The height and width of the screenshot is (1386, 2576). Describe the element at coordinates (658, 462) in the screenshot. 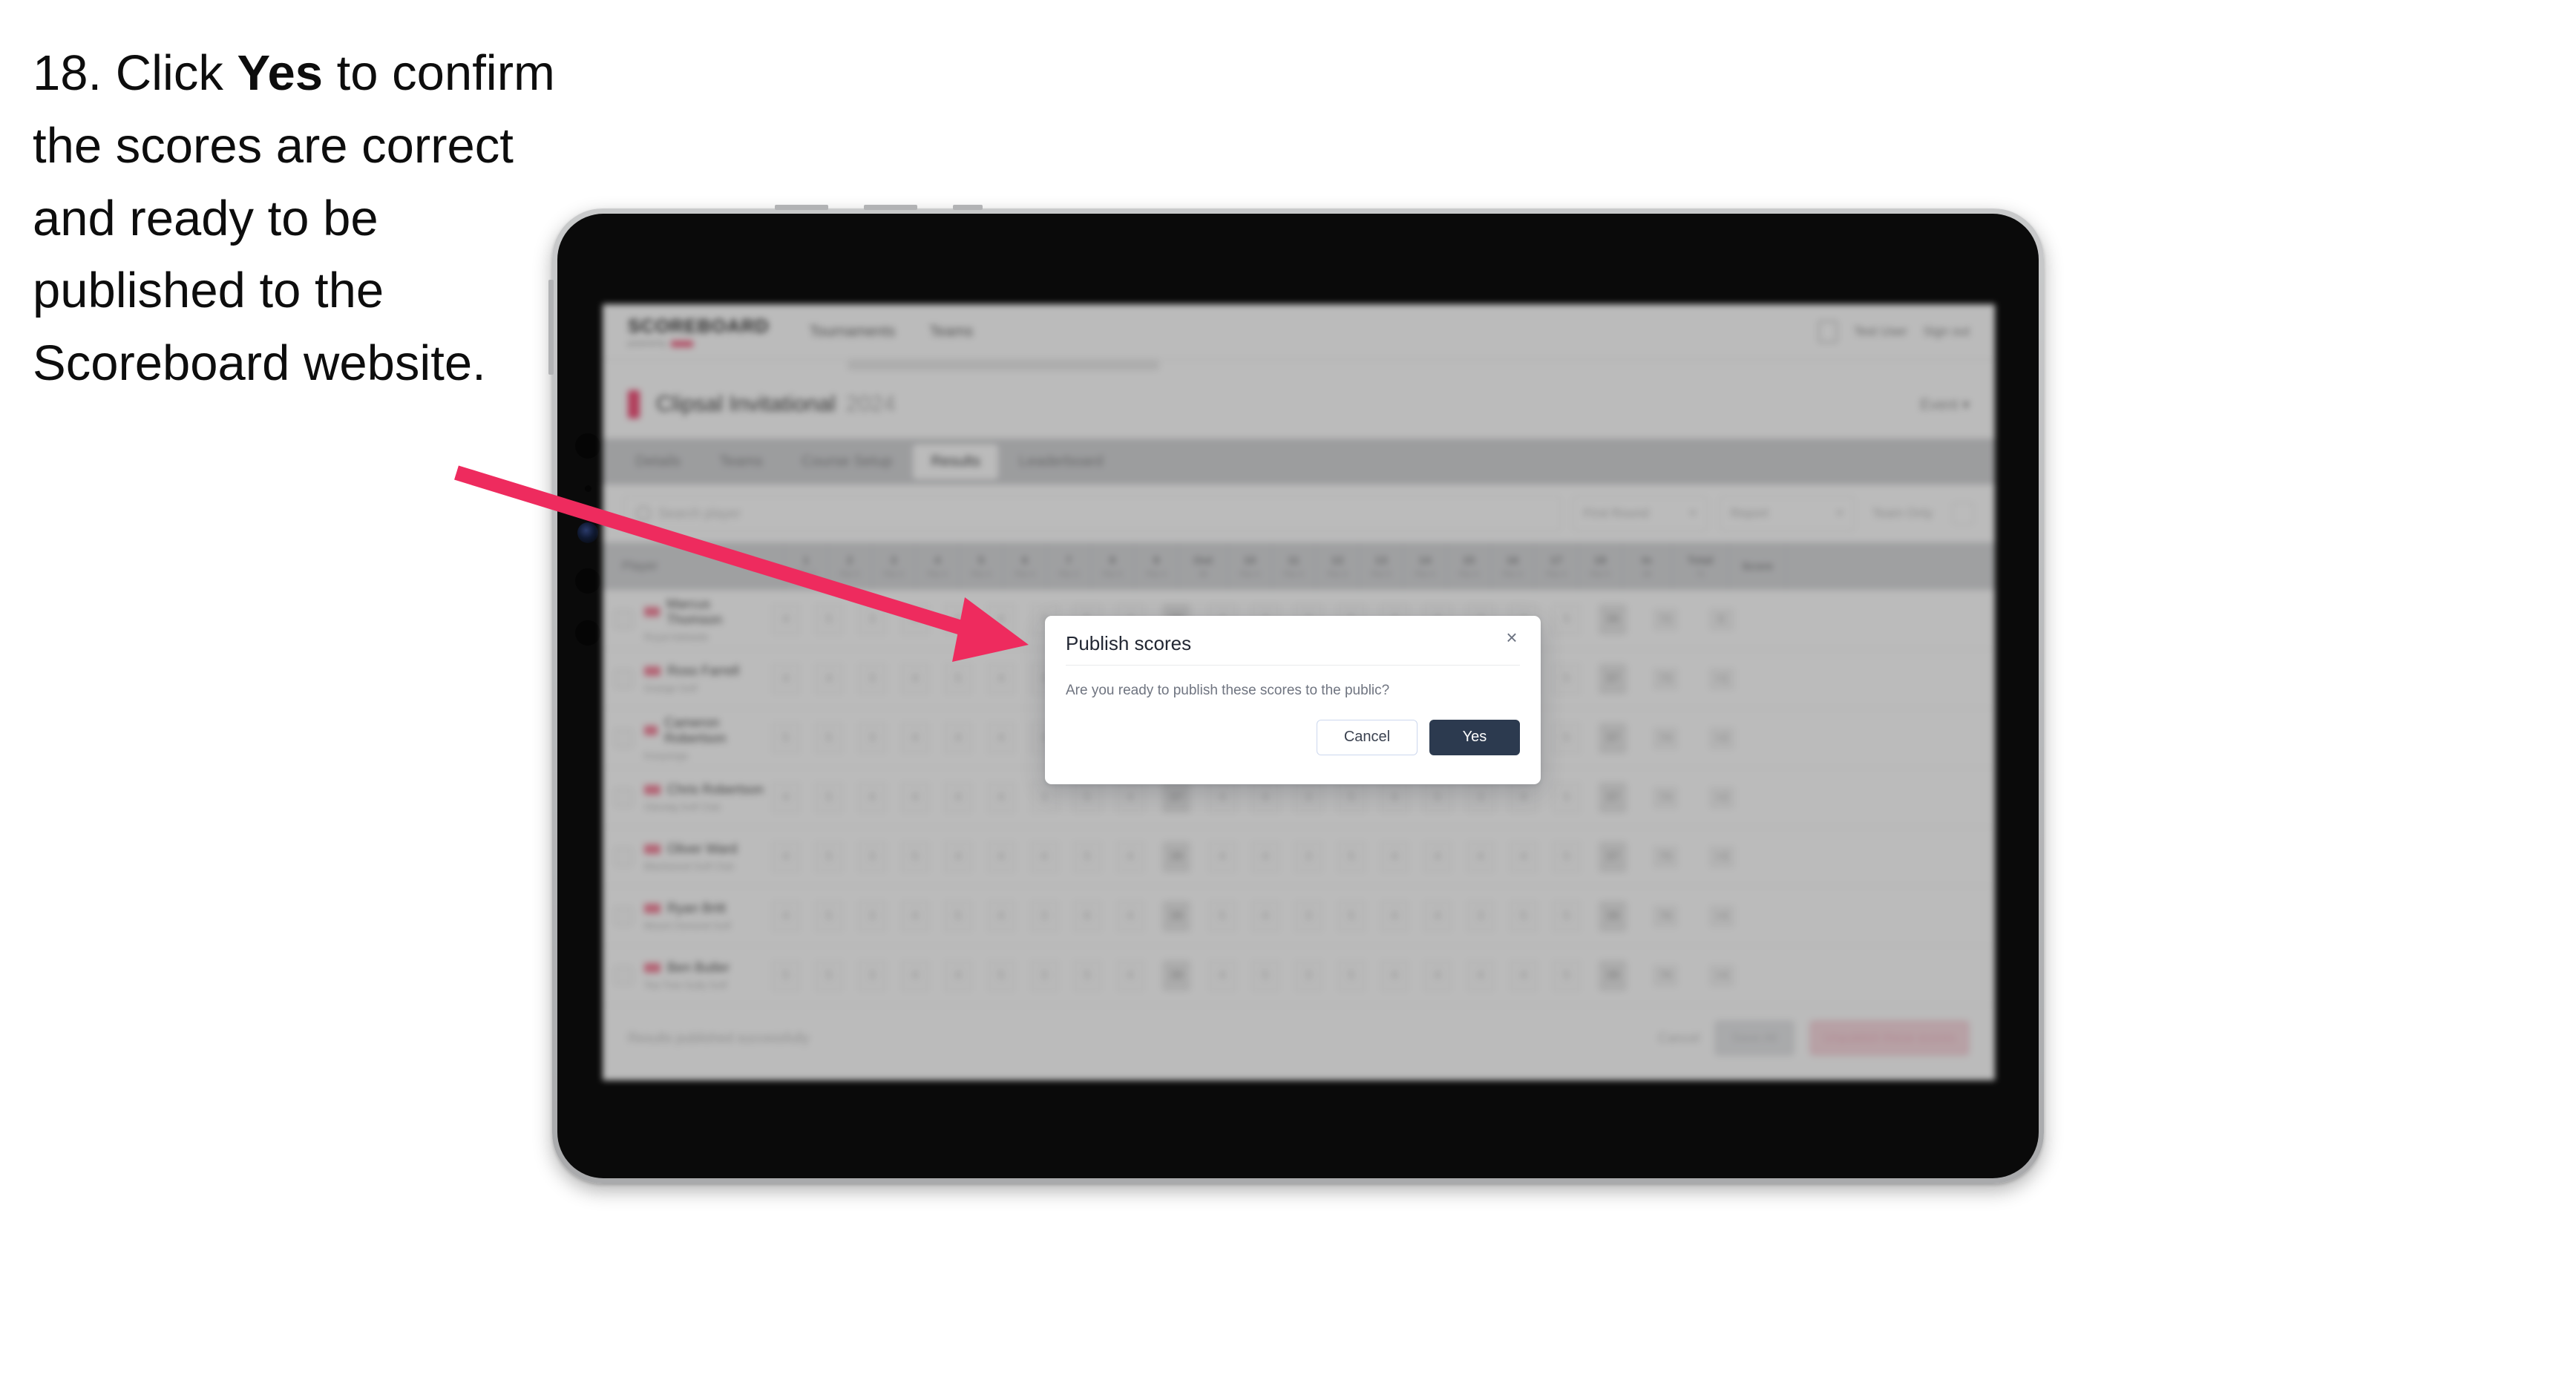

I see `tab-details: Details` at that location.